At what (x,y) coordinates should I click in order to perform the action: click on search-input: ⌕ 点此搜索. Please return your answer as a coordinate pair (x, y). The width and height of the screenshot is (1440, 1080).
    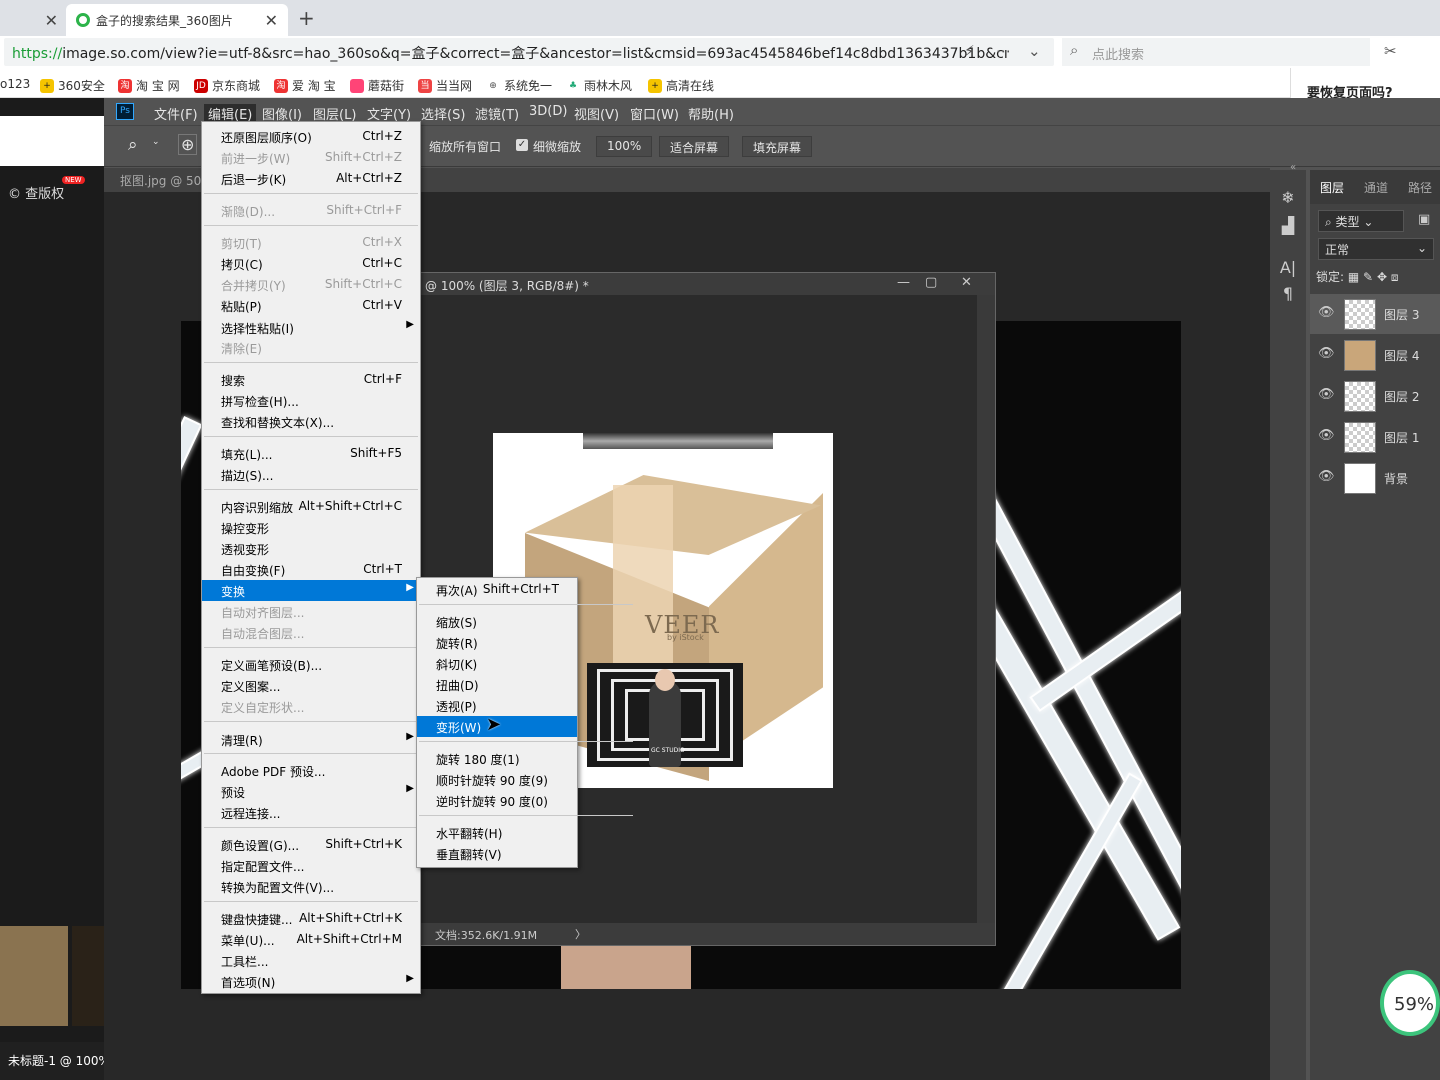
    Looking at the image, I should click on (1216, 52).